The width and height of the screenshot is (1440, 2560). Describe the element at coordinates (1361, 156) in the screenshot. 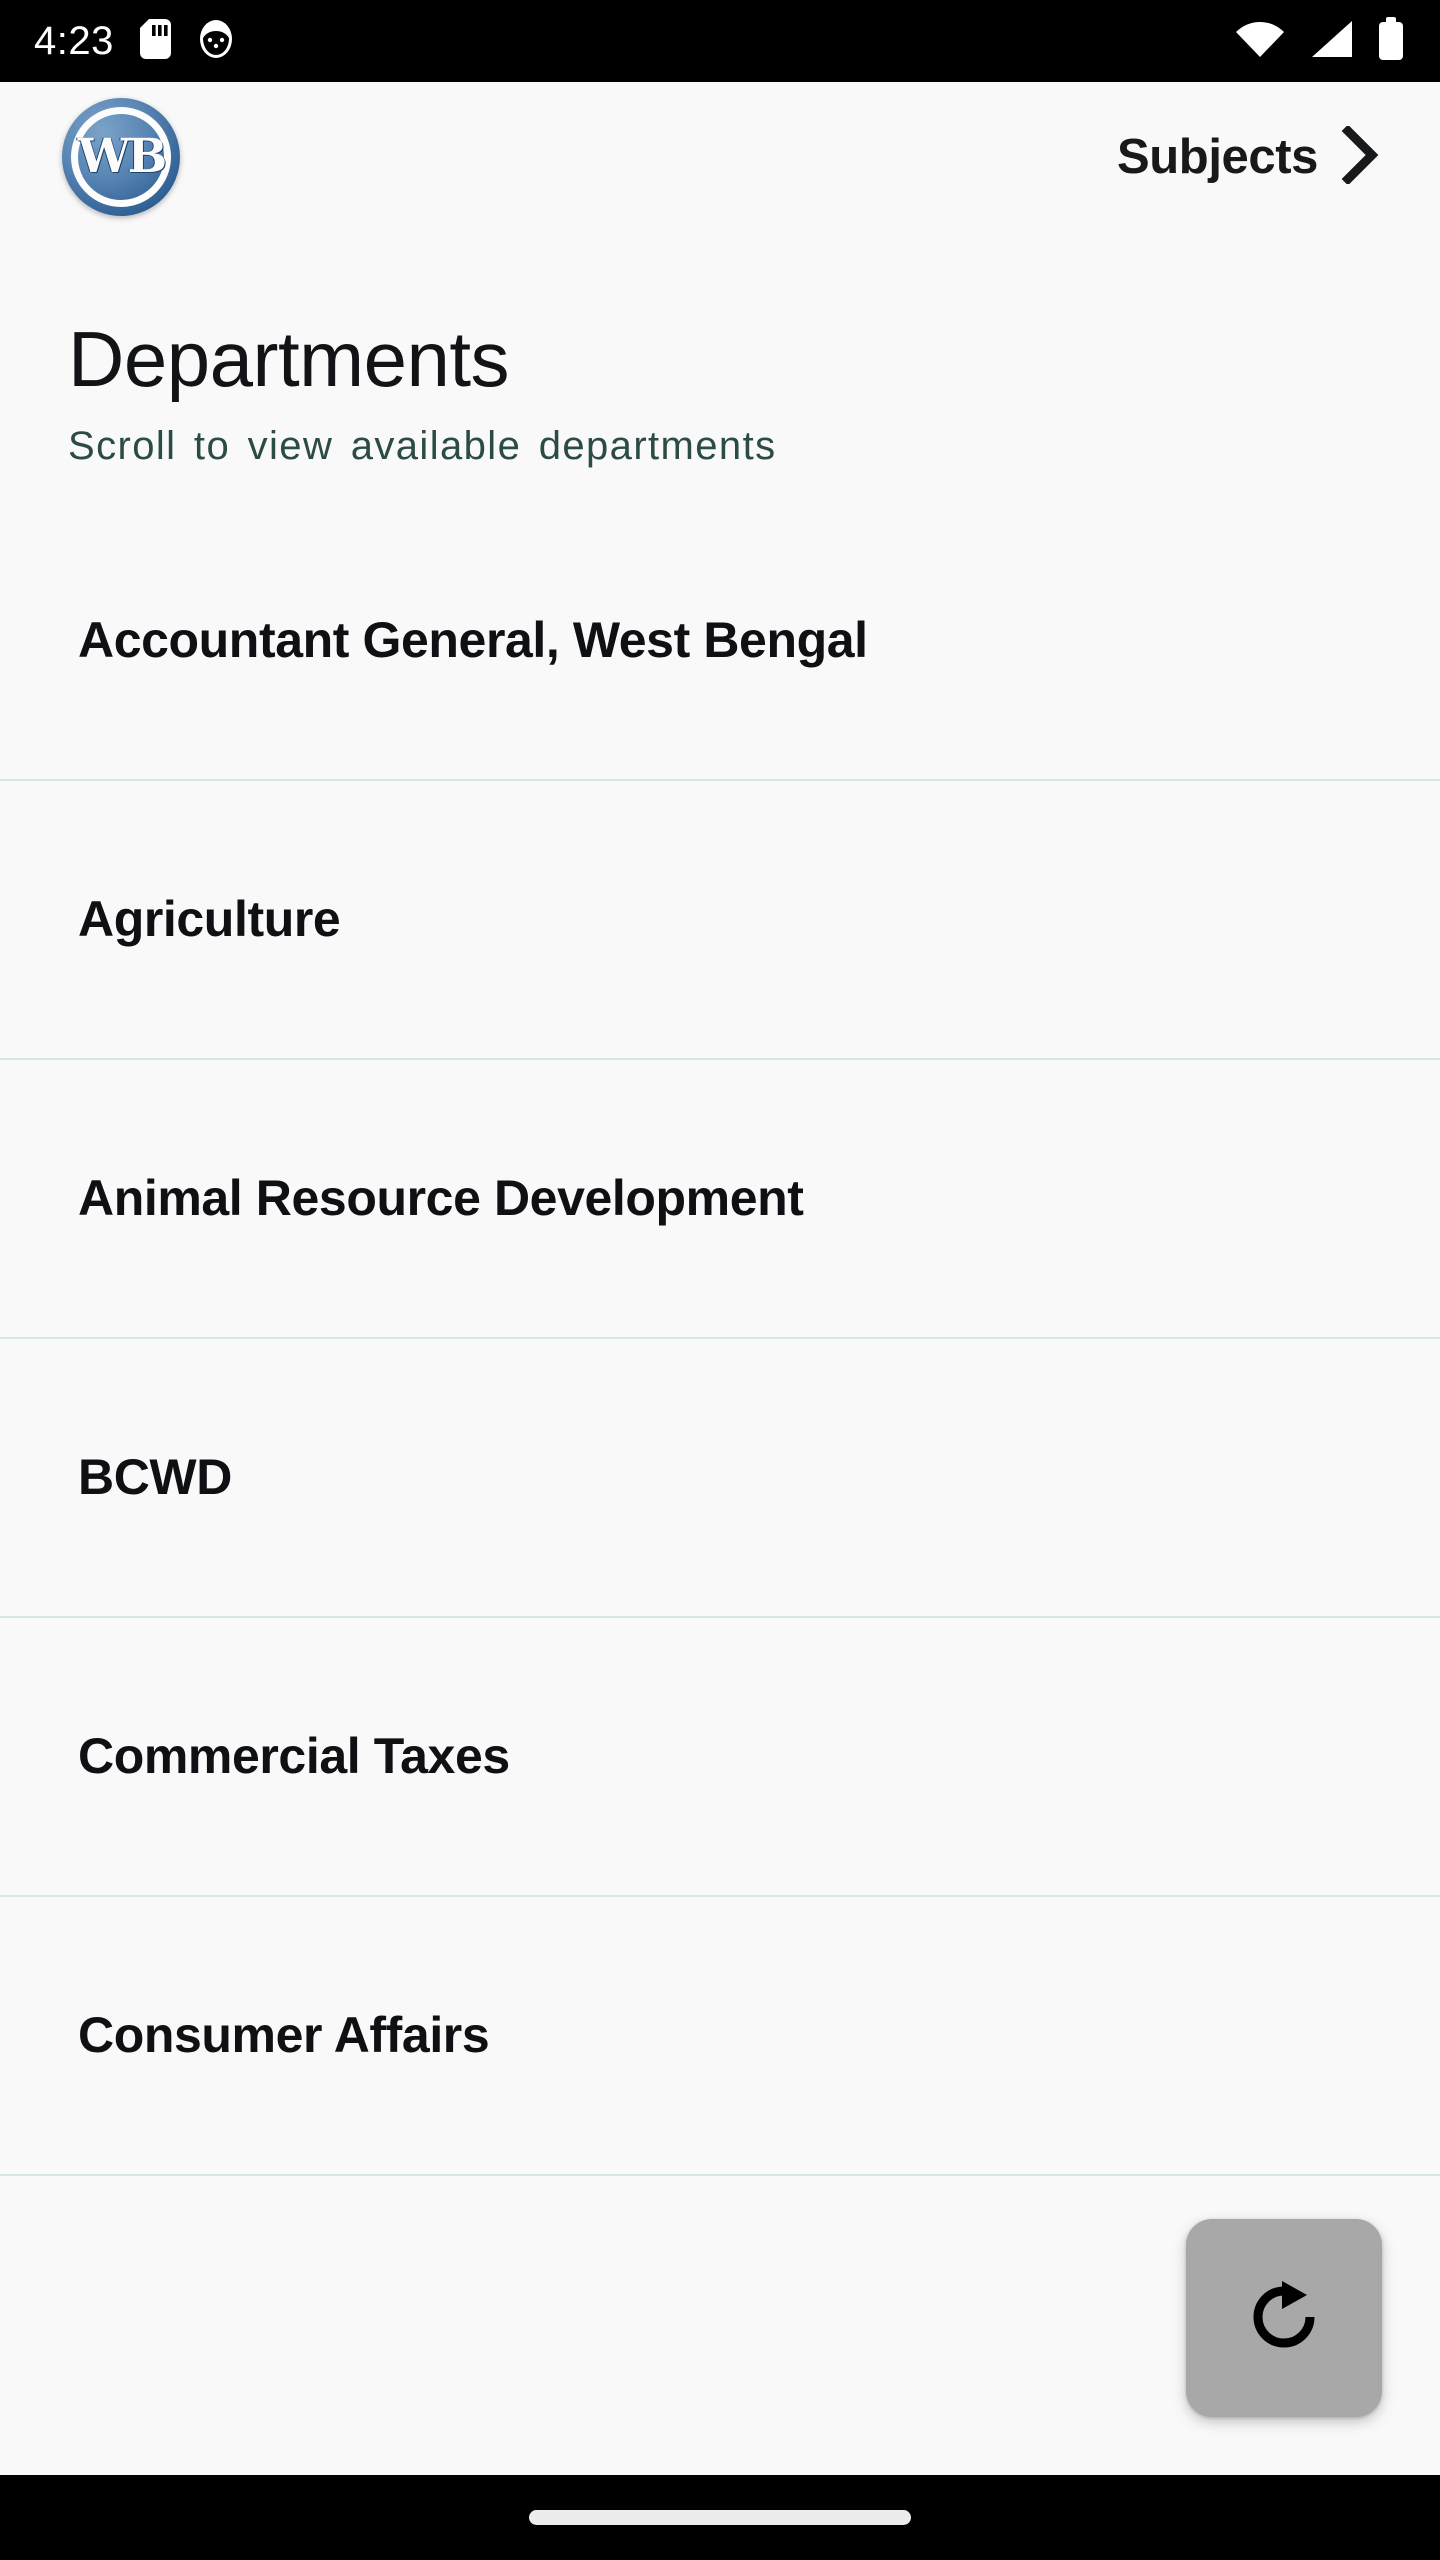

I see `chevron-right-icon` at that location.